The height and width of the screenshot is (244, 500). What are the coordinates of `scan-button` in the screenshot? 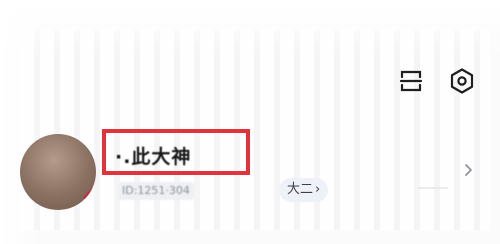 It's located at (411, 81).